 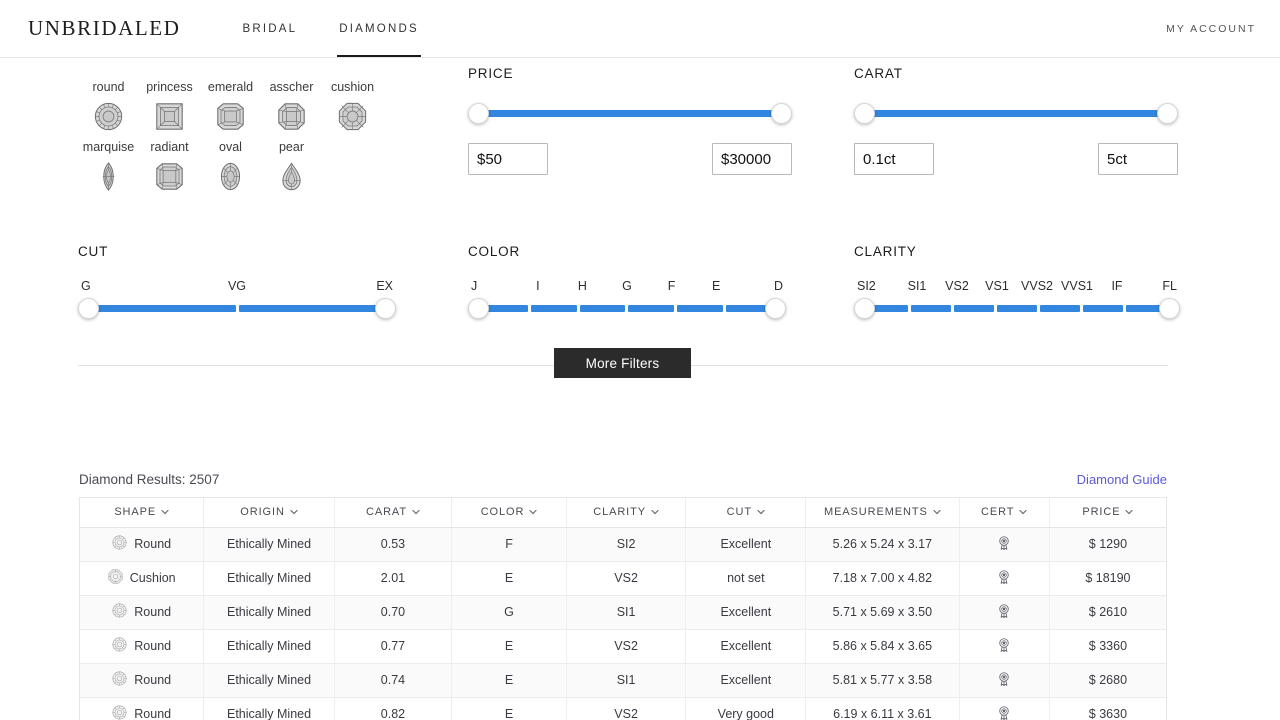 What do you see at coordinates (1107, 513) in the screenshot?
I see `column-header-price: PRICE` at bounding box center [1107, 513].